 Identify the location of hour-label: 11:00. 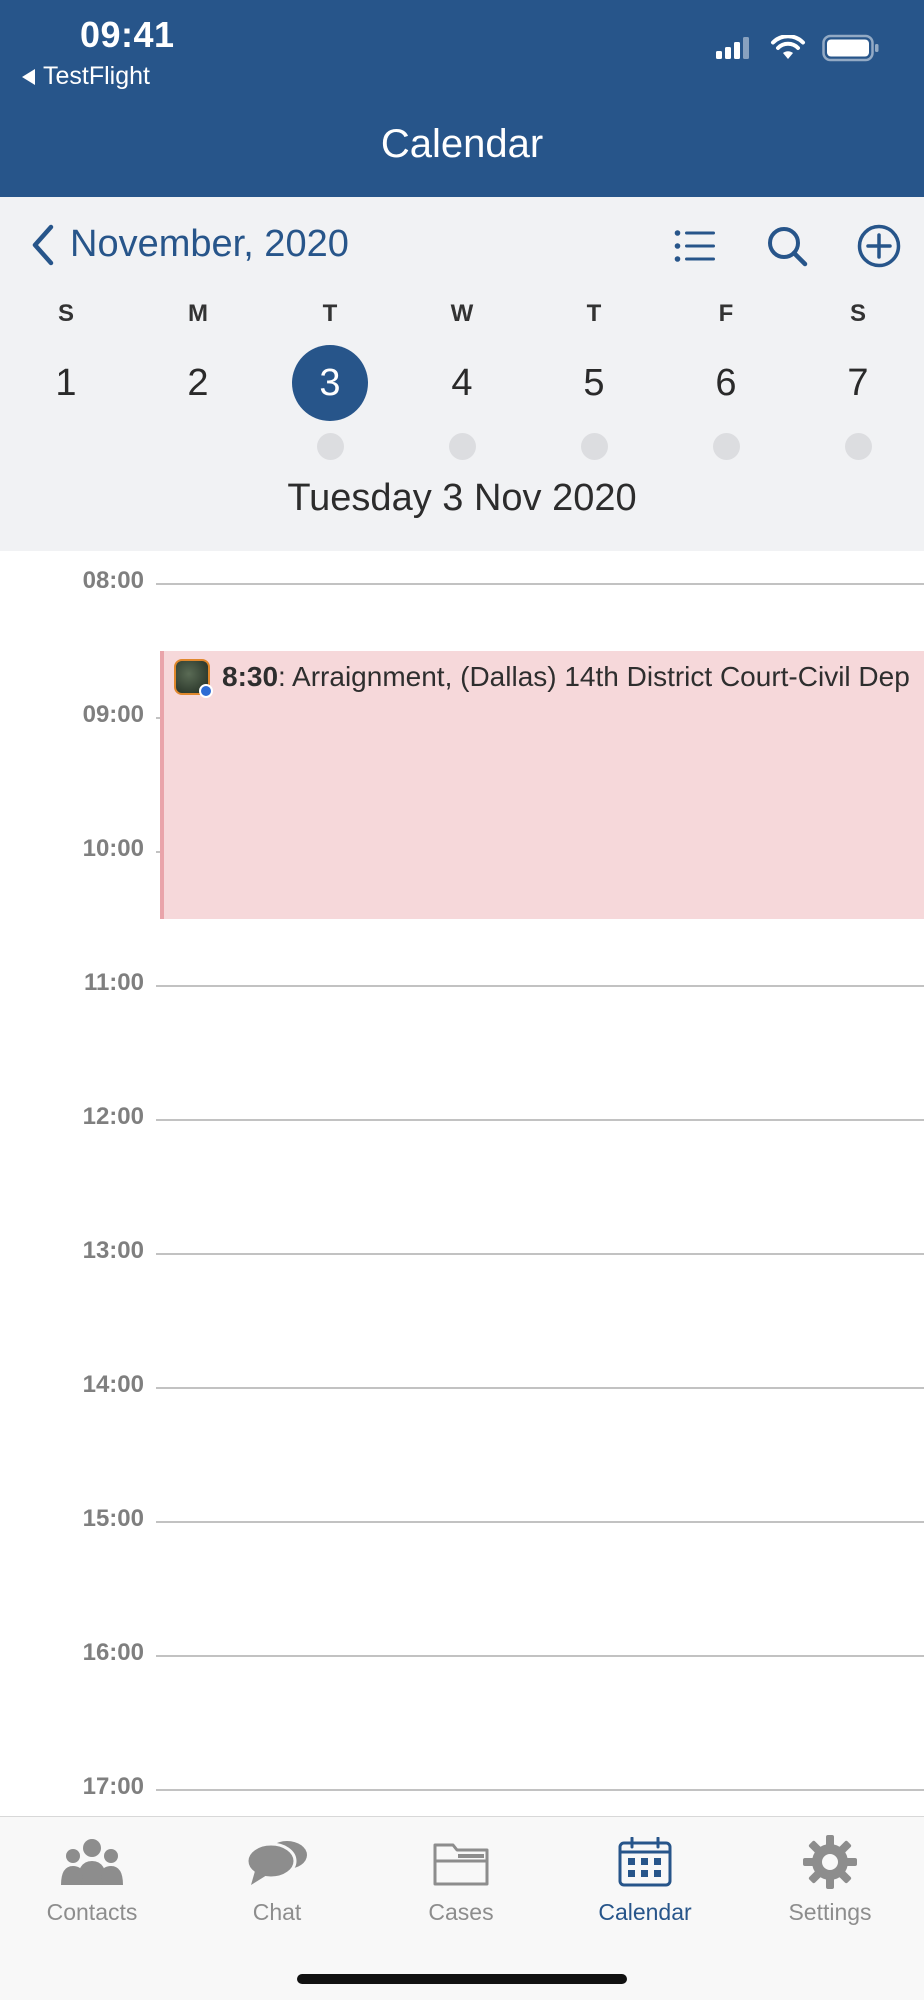
(113, 982).